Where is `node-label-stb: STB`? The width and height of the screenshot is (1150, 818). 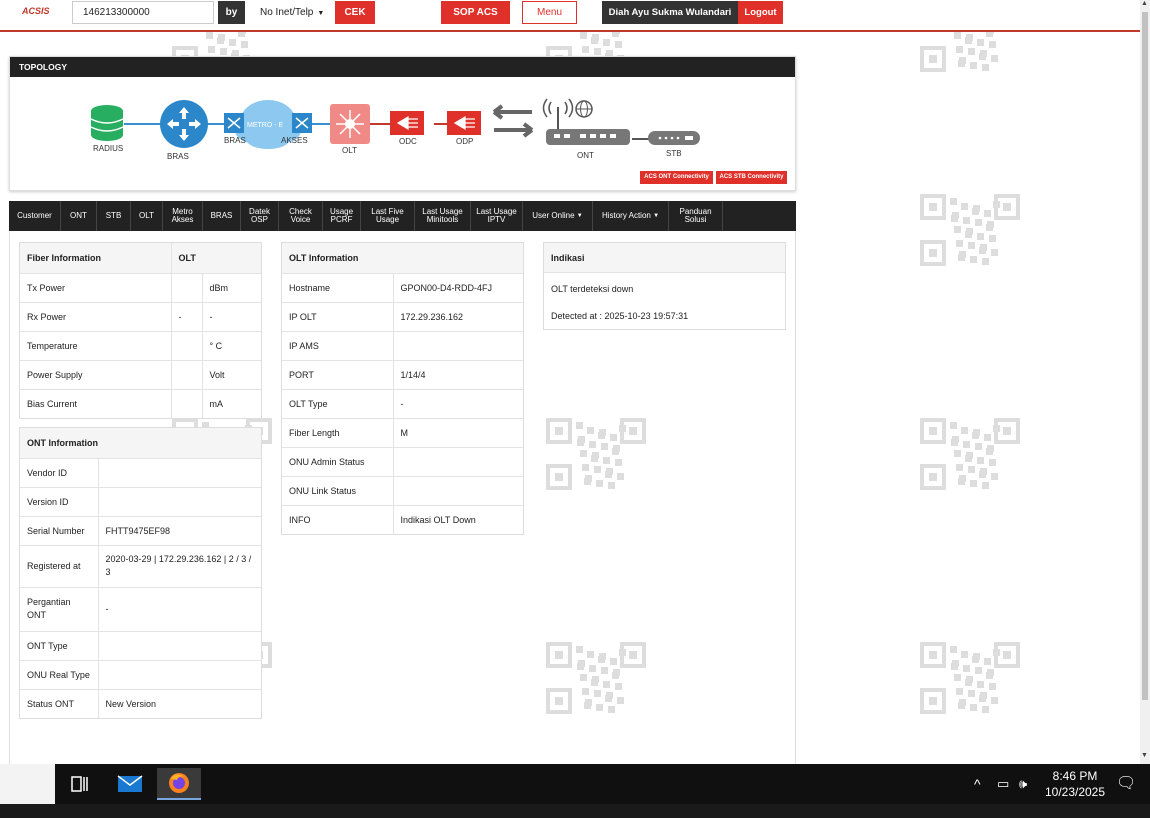 node-label-stb: STB is located at coordinates (674, 153).